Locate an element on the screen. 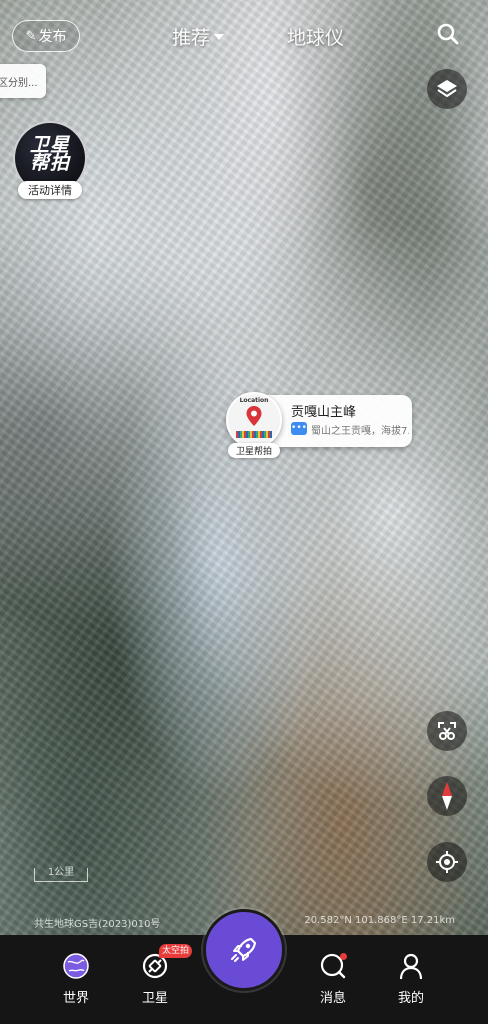 The width and height of the screenshot is (488, 1024). nav-profile: 我的 is located at coordinates (411, 979).